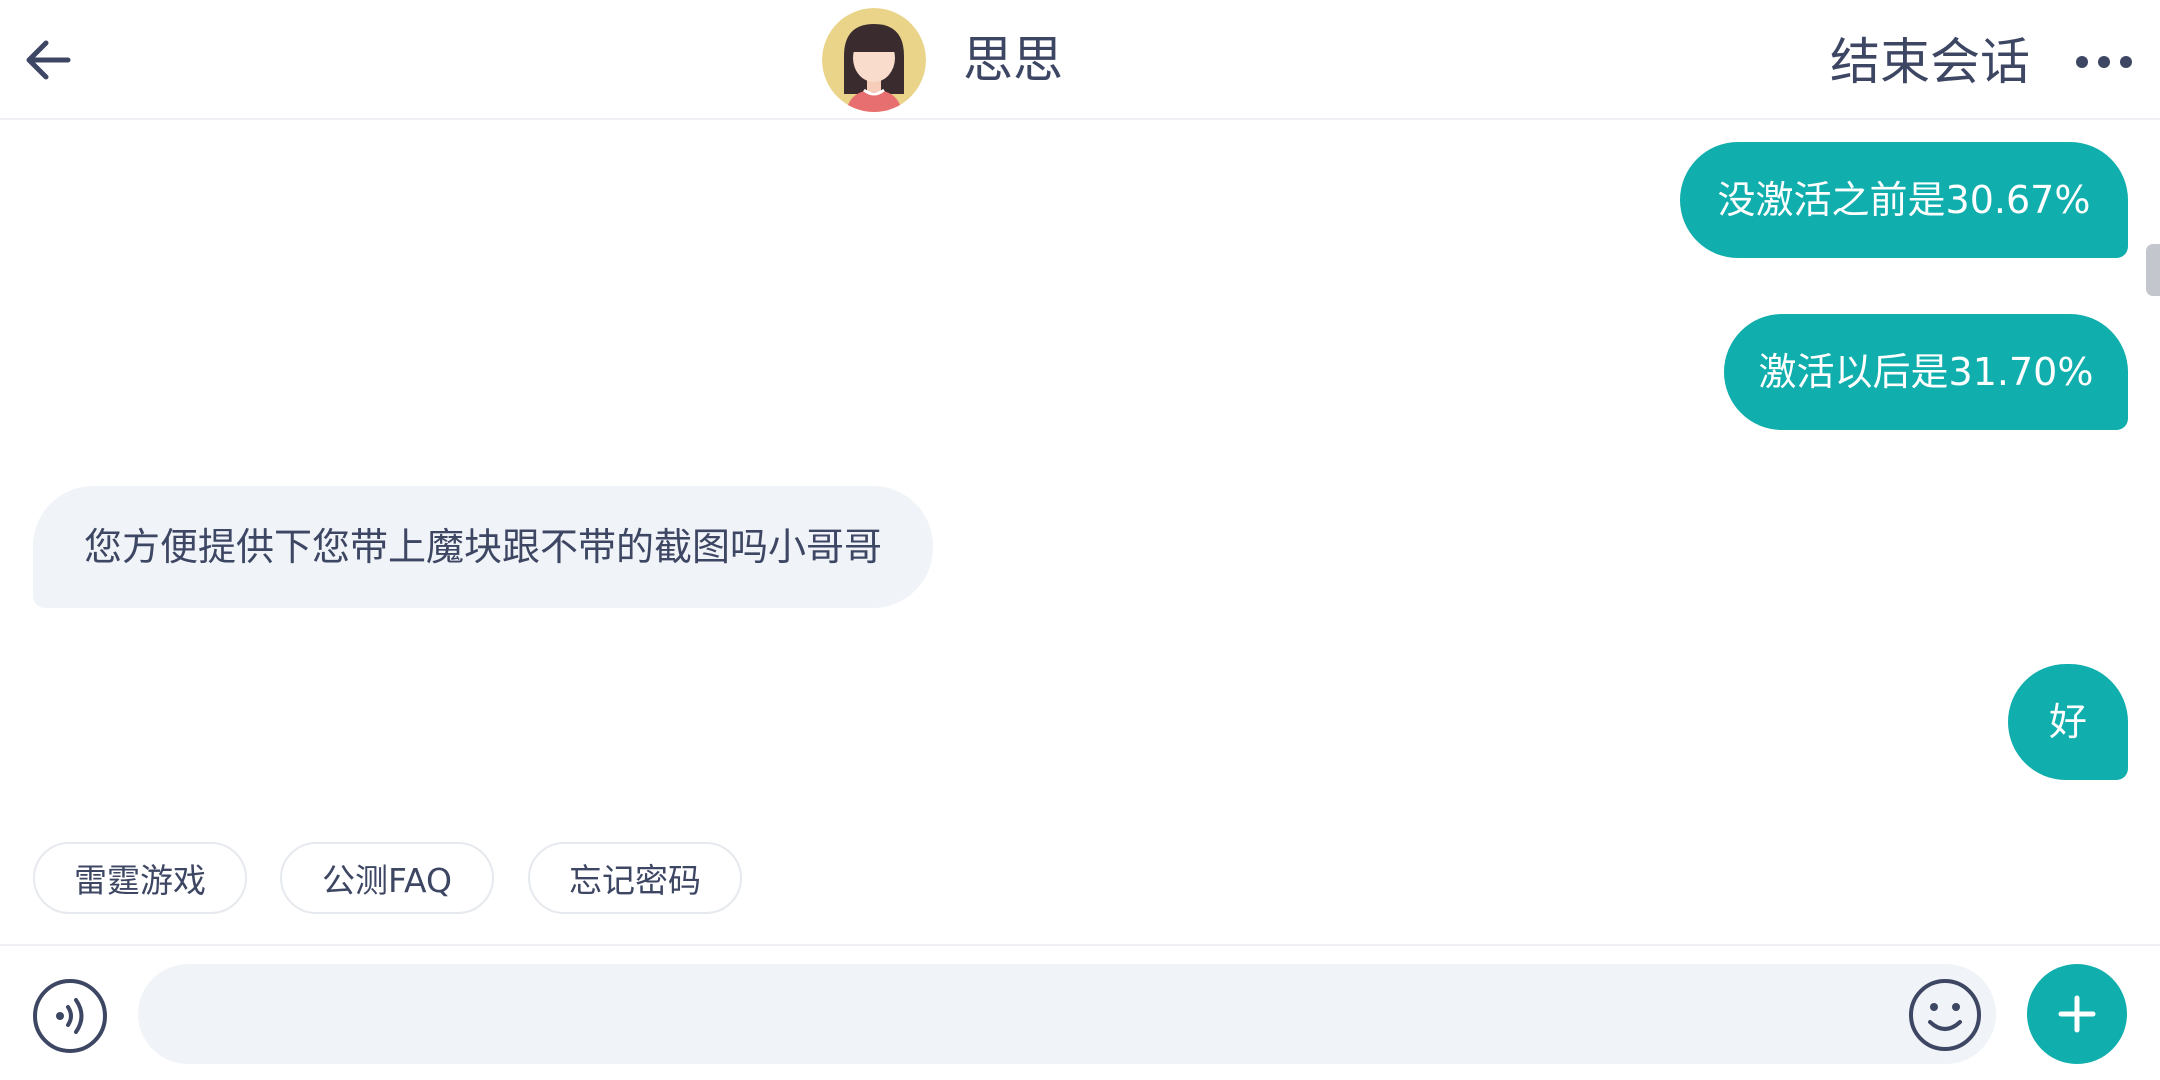 The image size is (2160, 1080). Describe the element at coordinates (1904, 200) in the screenshot. I see `user-message: 没激活之前是30.67%` at that location.